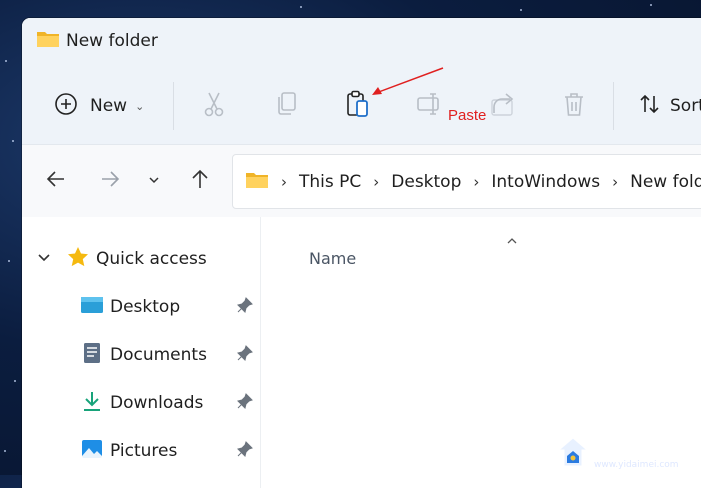 The image size is (701, 488). I want to click on delete-button, so click(574, 106).